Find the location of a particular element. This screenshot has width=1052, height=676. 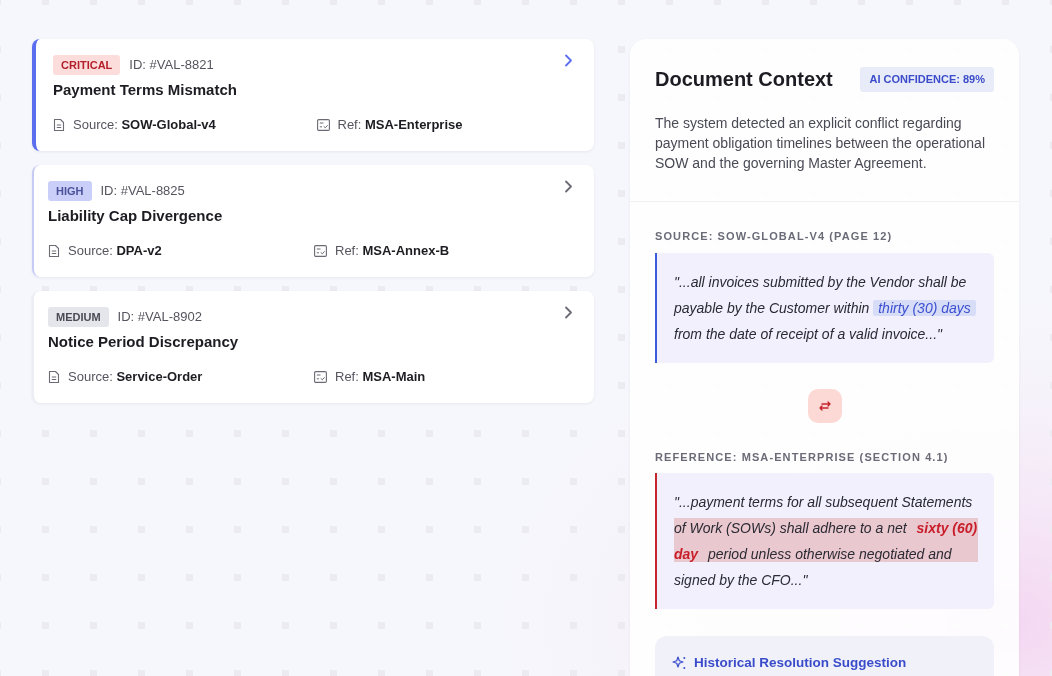

issue-title: Payment Terms Mismatch is located at coordinates (145, 90).